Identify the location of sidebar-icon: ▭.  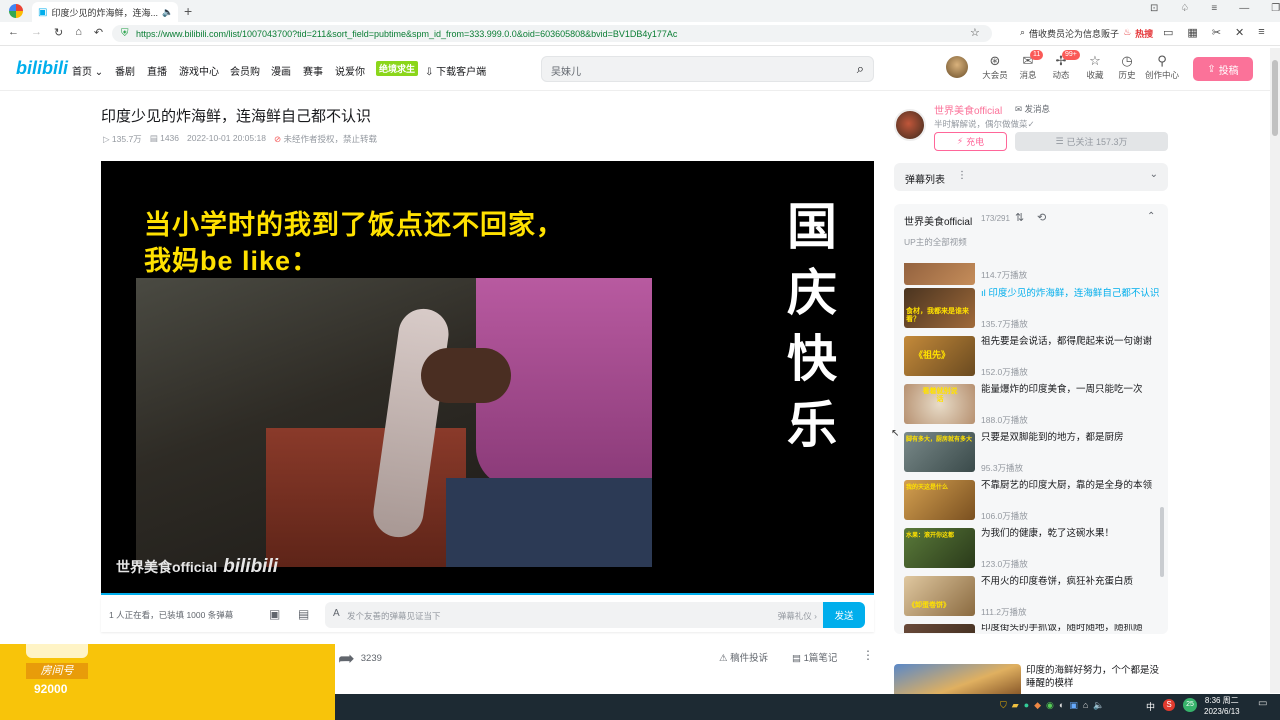
(1168, 32).